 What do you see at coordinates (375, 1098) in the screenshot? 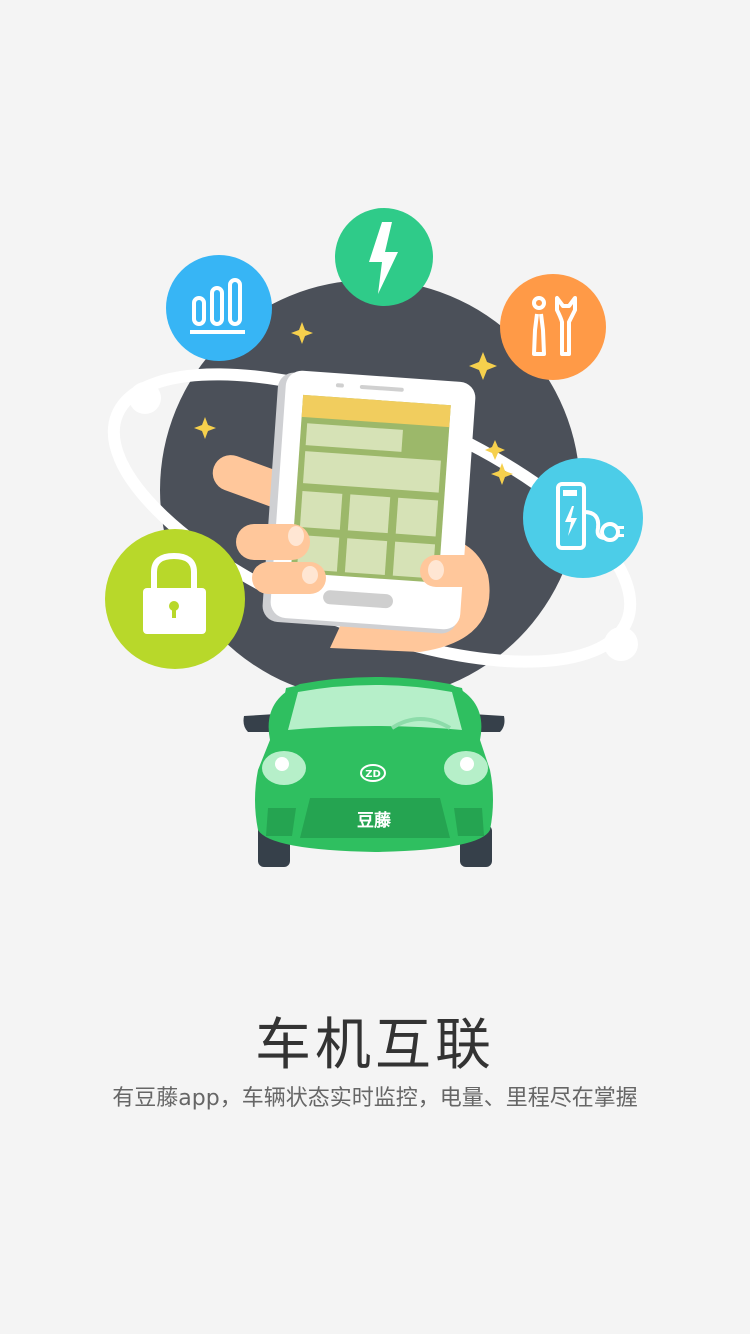
I see `onboarding-subtitle: 有豆藤app，车辆状态实时监控，电量、里程尽在掌握` at bounding box center [375, 1098].